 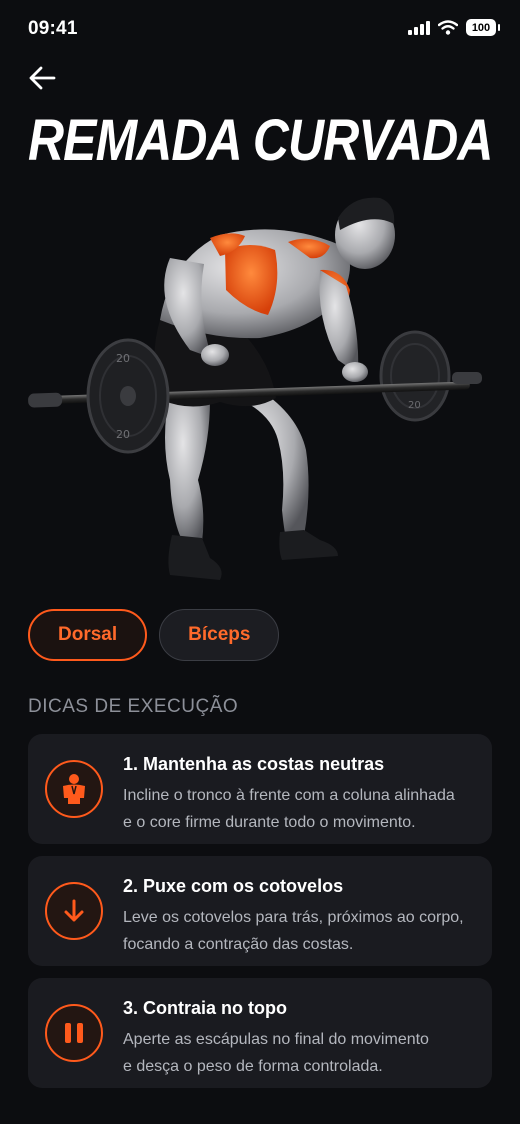 I want to click on barbell-plate-left: 20 20, so click(x=128, y=396).